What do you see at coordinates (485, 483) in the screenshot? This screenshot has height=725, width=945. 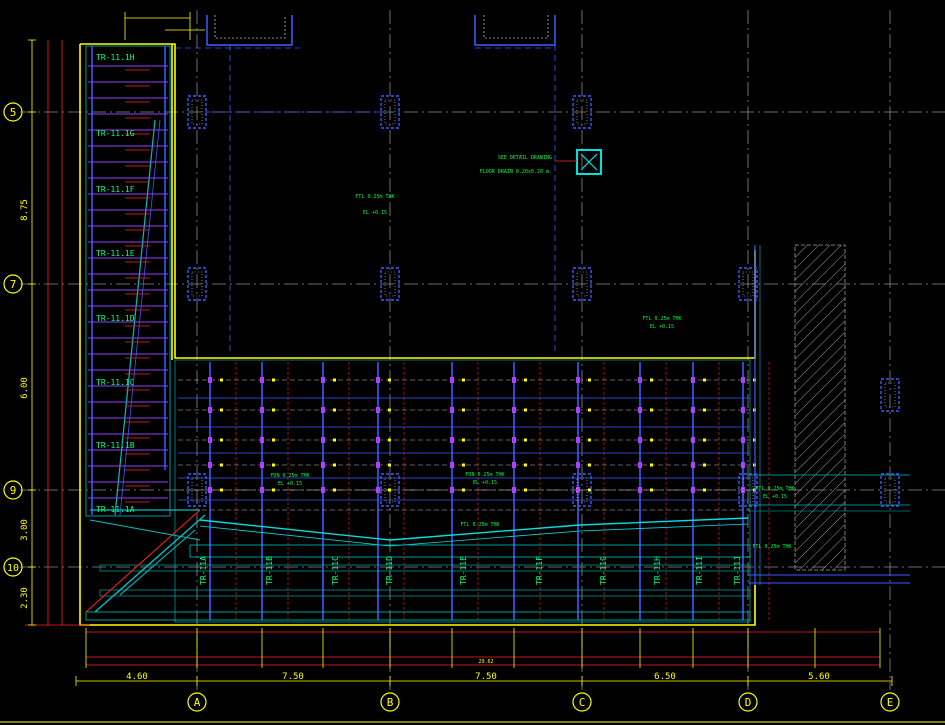 I see `note-fdn-mid-el: EL +0.15` at bounding box center [485, 483].